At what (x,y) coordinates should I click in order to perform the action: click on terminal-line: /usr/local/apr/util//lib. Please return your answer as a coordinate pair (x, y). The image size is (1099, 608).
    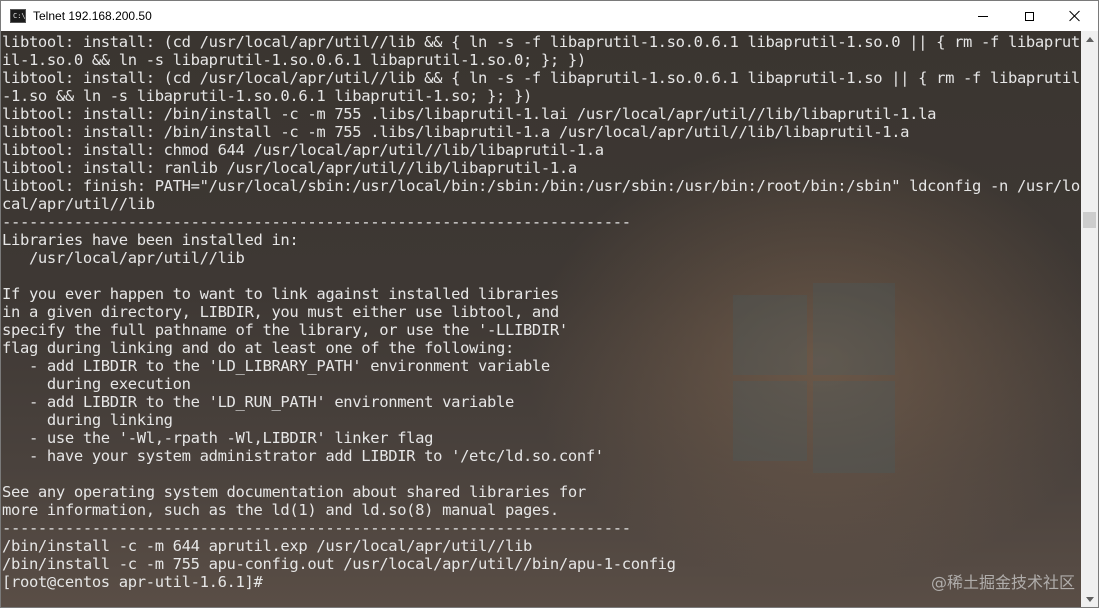
    Looking at the image, I should click on (123, 258).